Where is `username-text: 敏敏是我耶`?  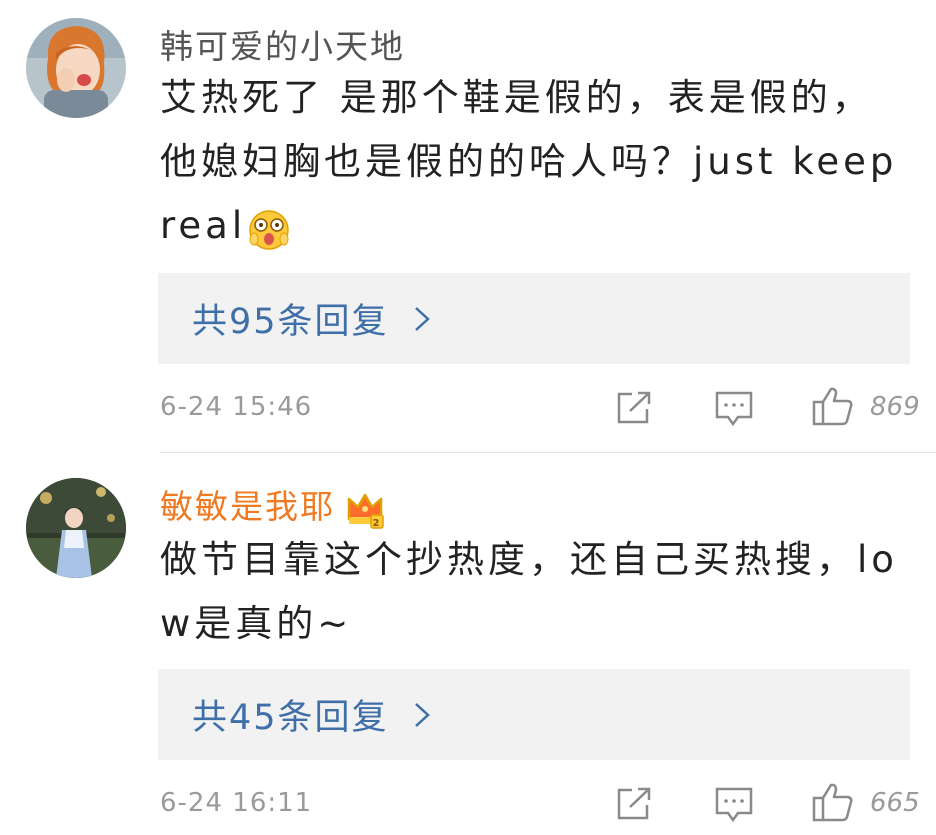
username-text: 敏敏是我耶 is located at coordinates (247, 506).